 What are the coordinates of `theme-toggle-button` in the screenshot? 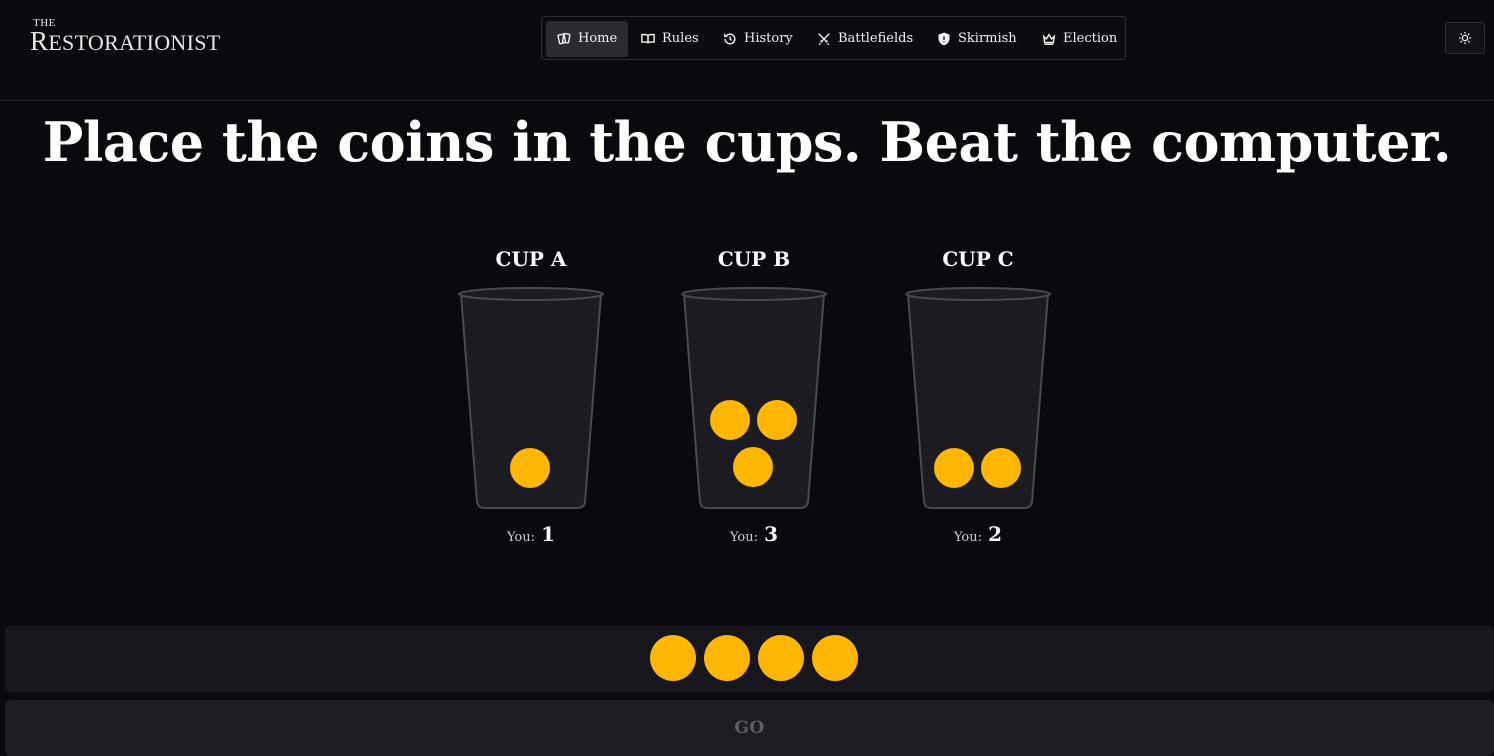 It's located at (1465, 38).